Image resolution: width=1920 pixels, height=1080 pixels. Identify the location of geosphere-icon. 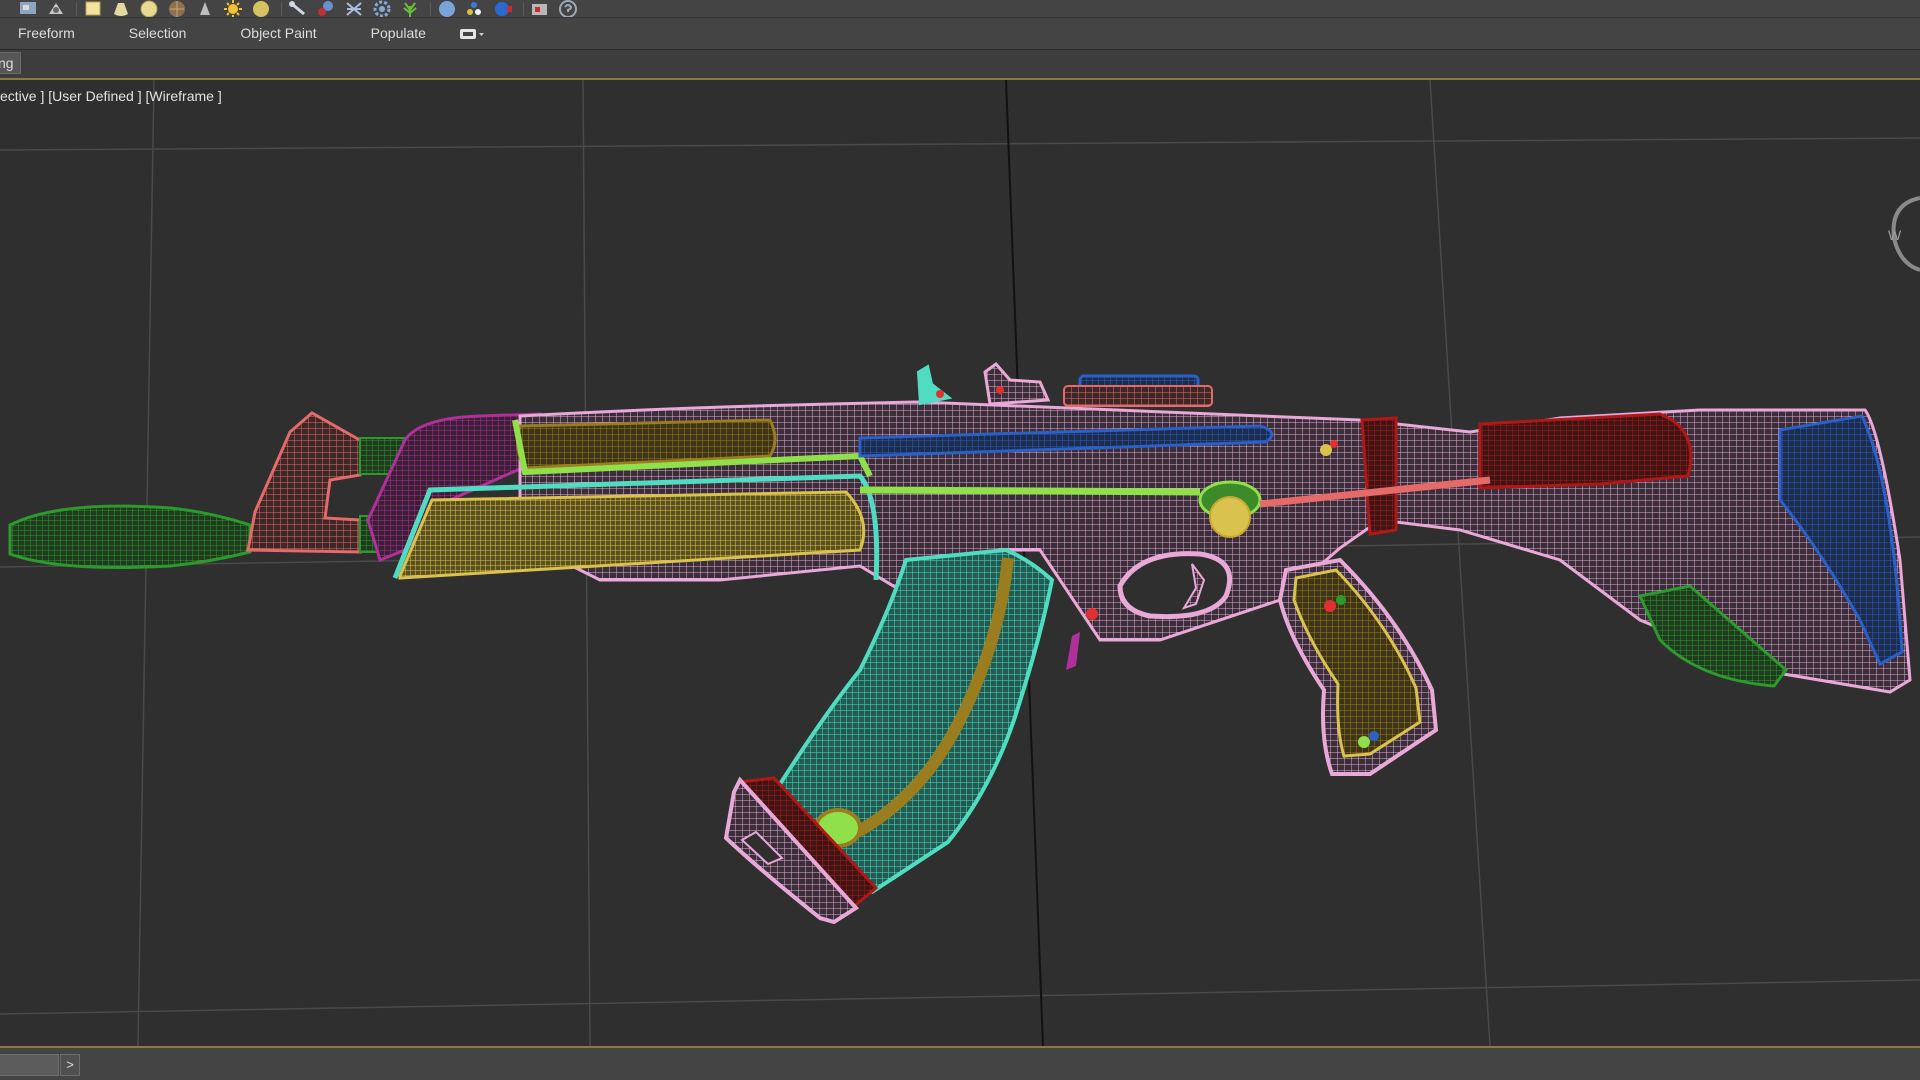
(177, 8).